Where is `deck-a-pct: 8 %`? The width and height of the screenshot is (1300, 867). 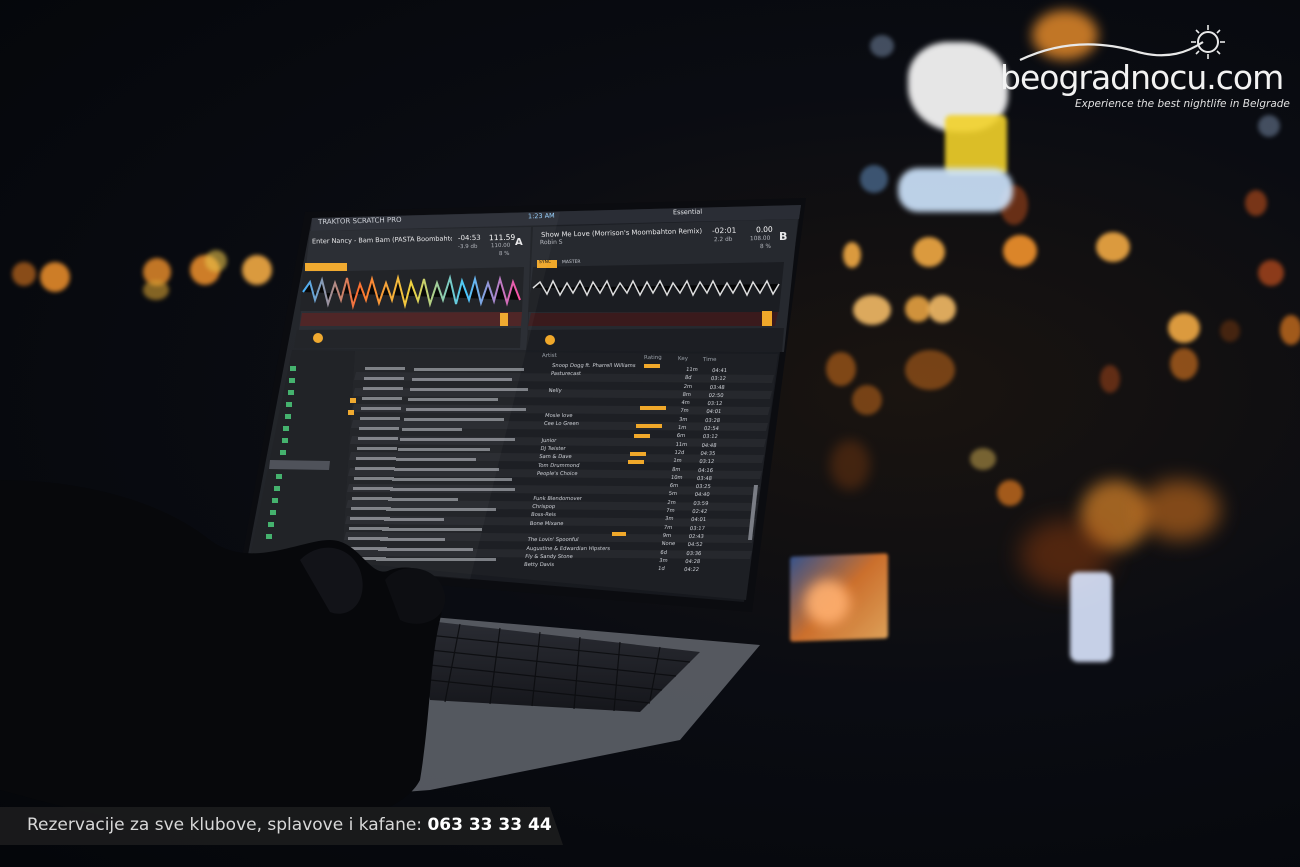
deck-a-pct: 8 % is located at coordinates (504, 254).